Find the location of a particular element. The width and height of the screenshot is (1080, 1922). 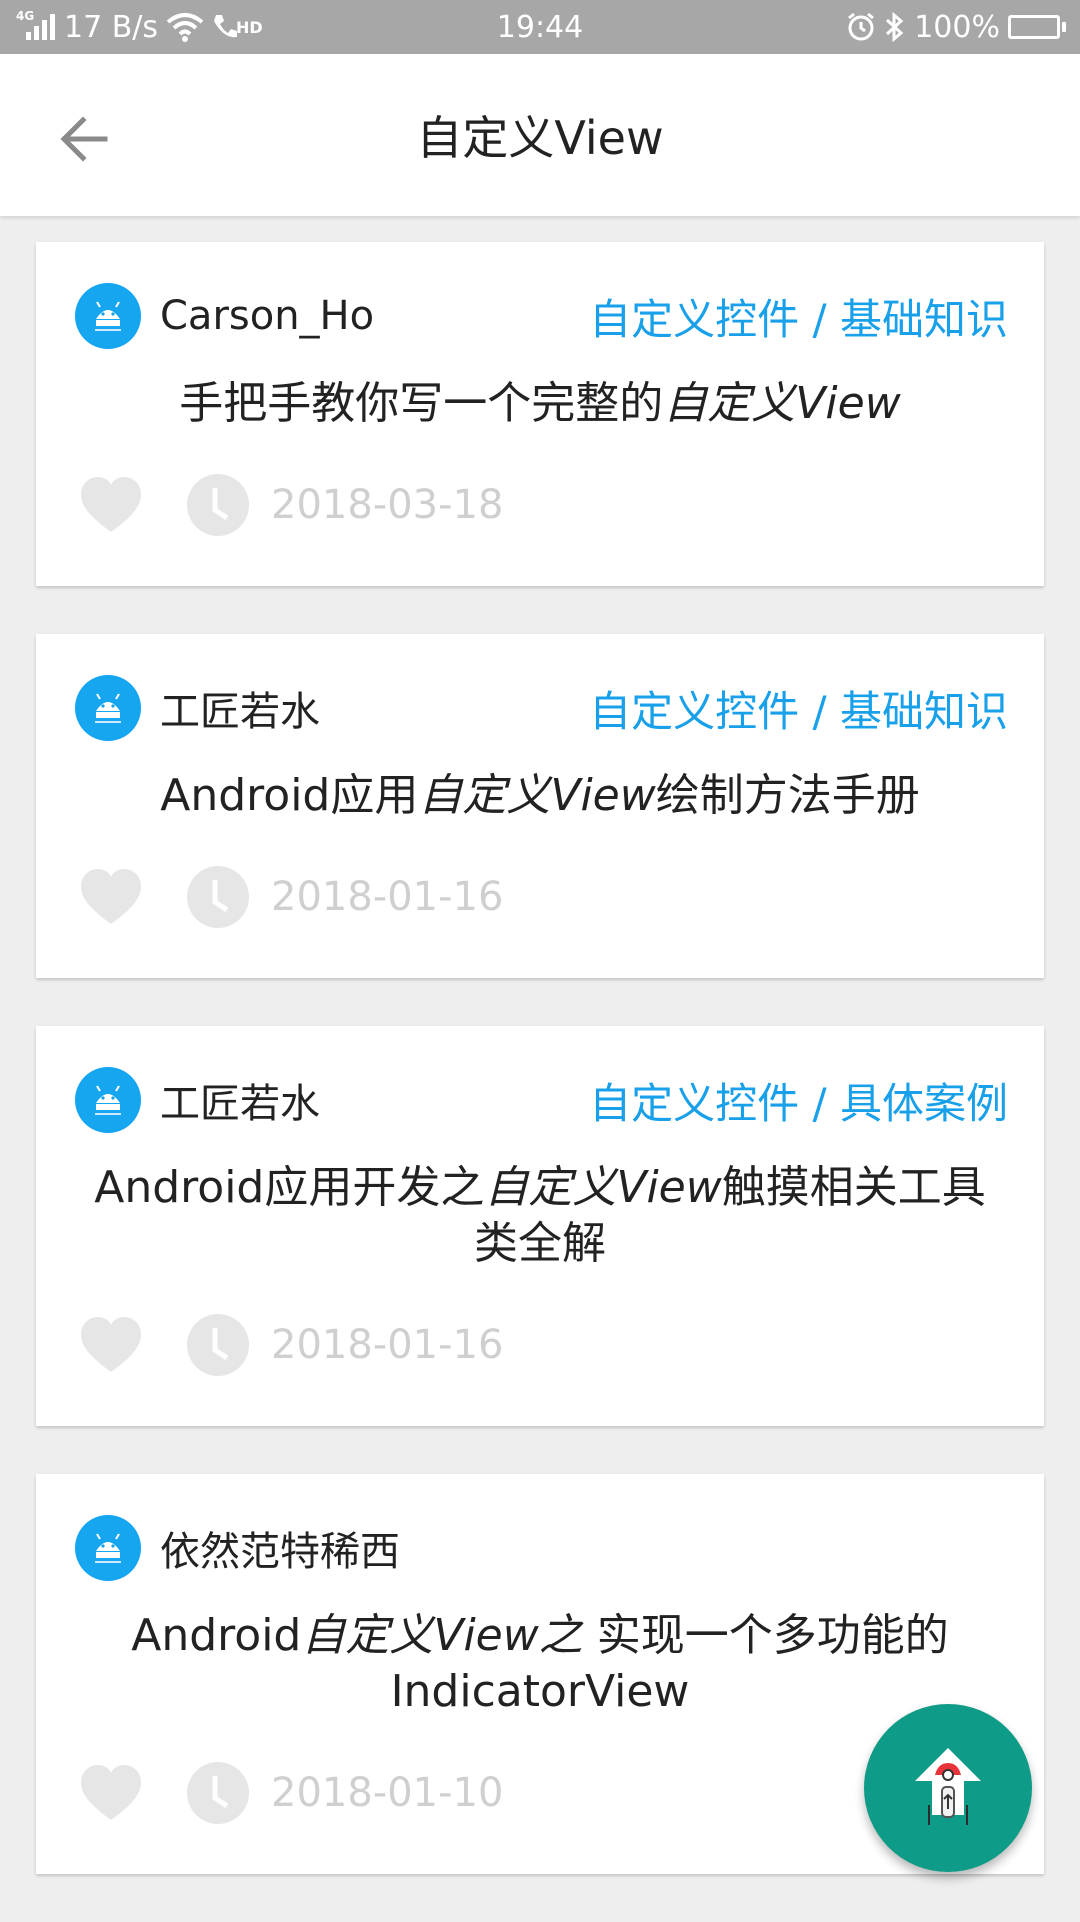

publish-date: 2018-03-18 is located at coordinates (387, 505).